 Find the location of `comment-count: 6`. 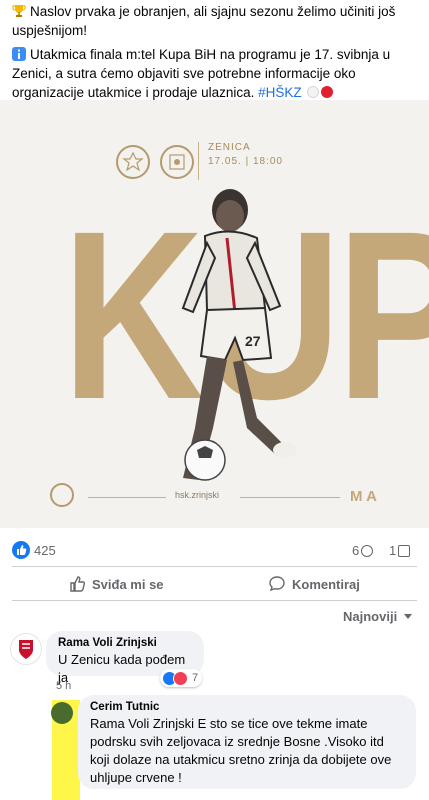

comment-count: 6 is located at coordinates (363, 550).